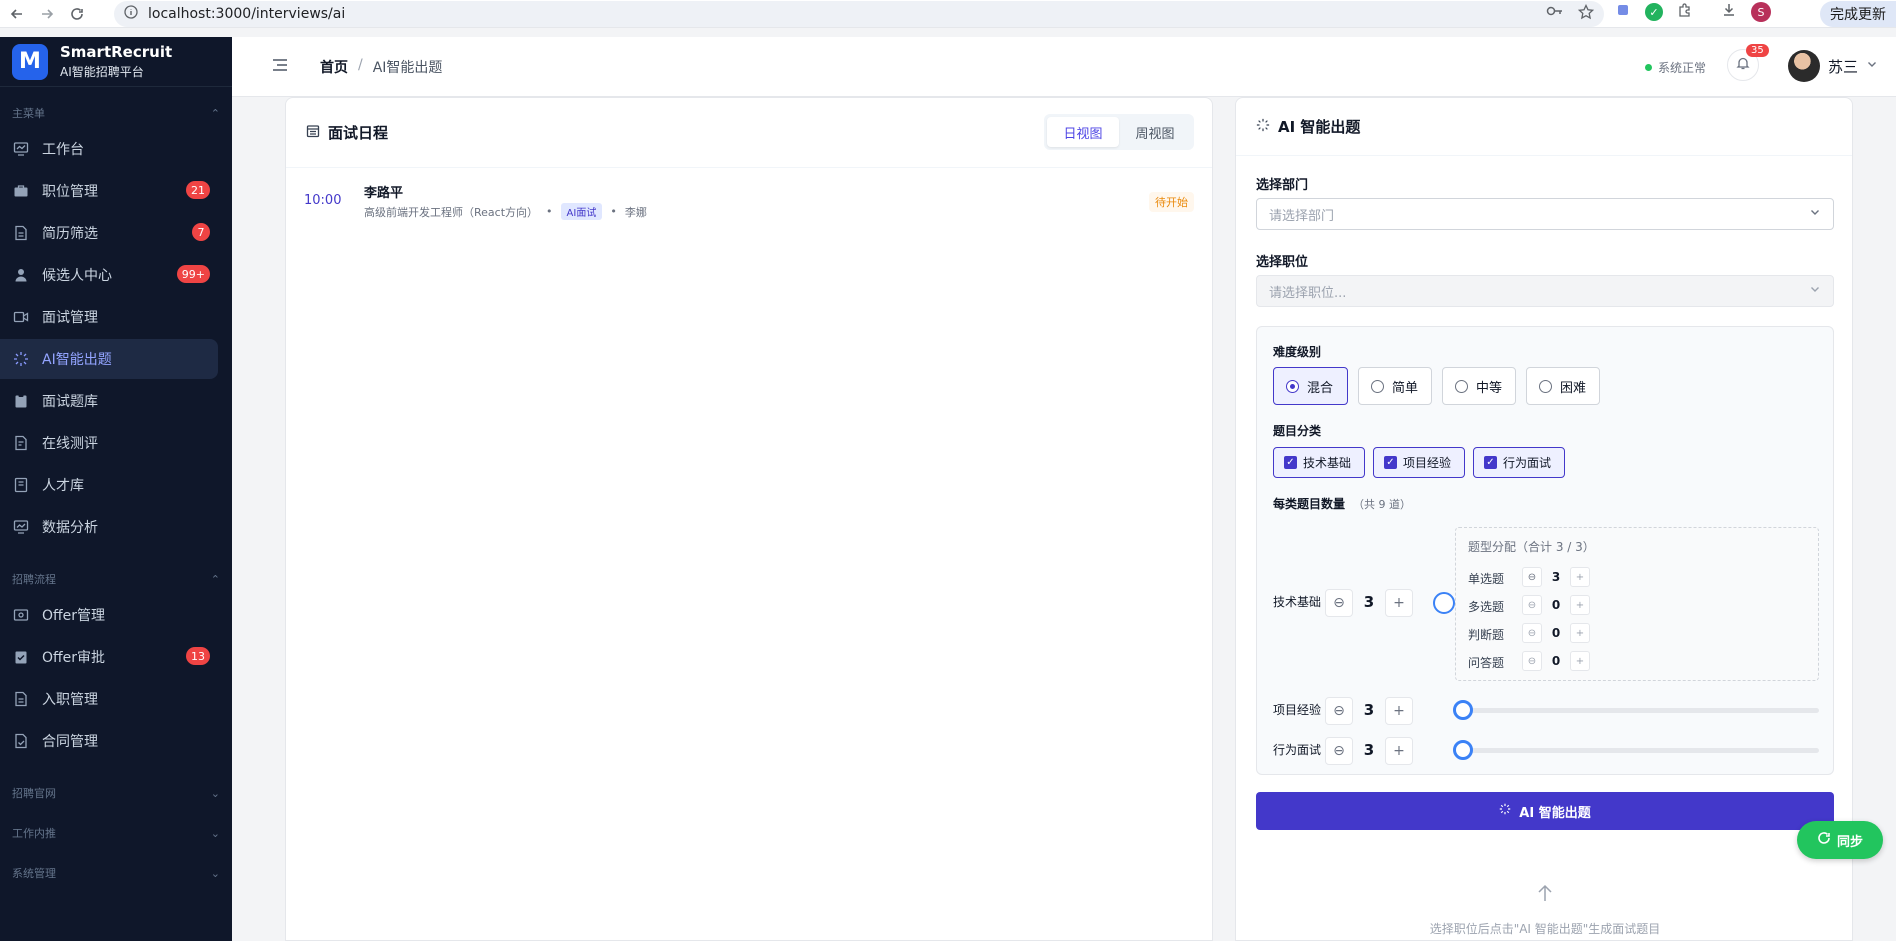 The width and height of the screenshot is (1896, 941). What do you see at coordinates (1563, 386) in the screenshot?
I see `difficulty-hard: 困难` at bounding box center [1563, 386].